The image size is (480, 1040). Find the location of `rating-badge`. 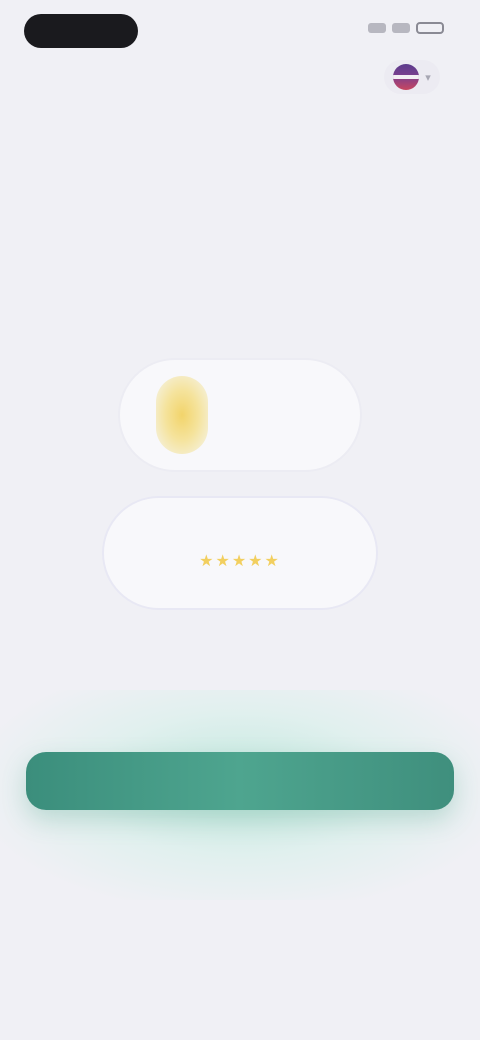

rating-badge is located at coordinates (240, 415).